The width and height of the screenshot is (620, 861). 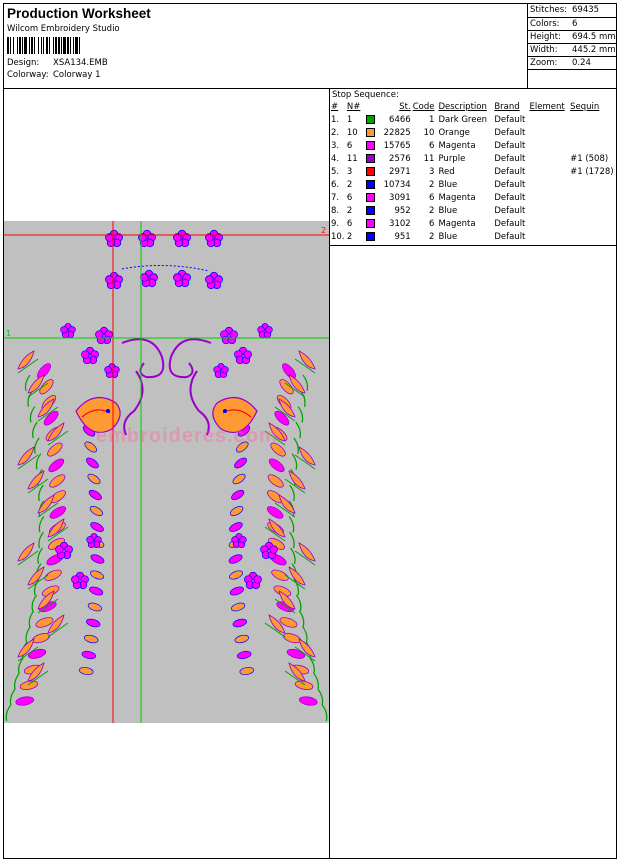 What do you see at coordinates (397, 145) in the screenshot?
I see `row-stitches: 15765` at bounding box center [397, 145].